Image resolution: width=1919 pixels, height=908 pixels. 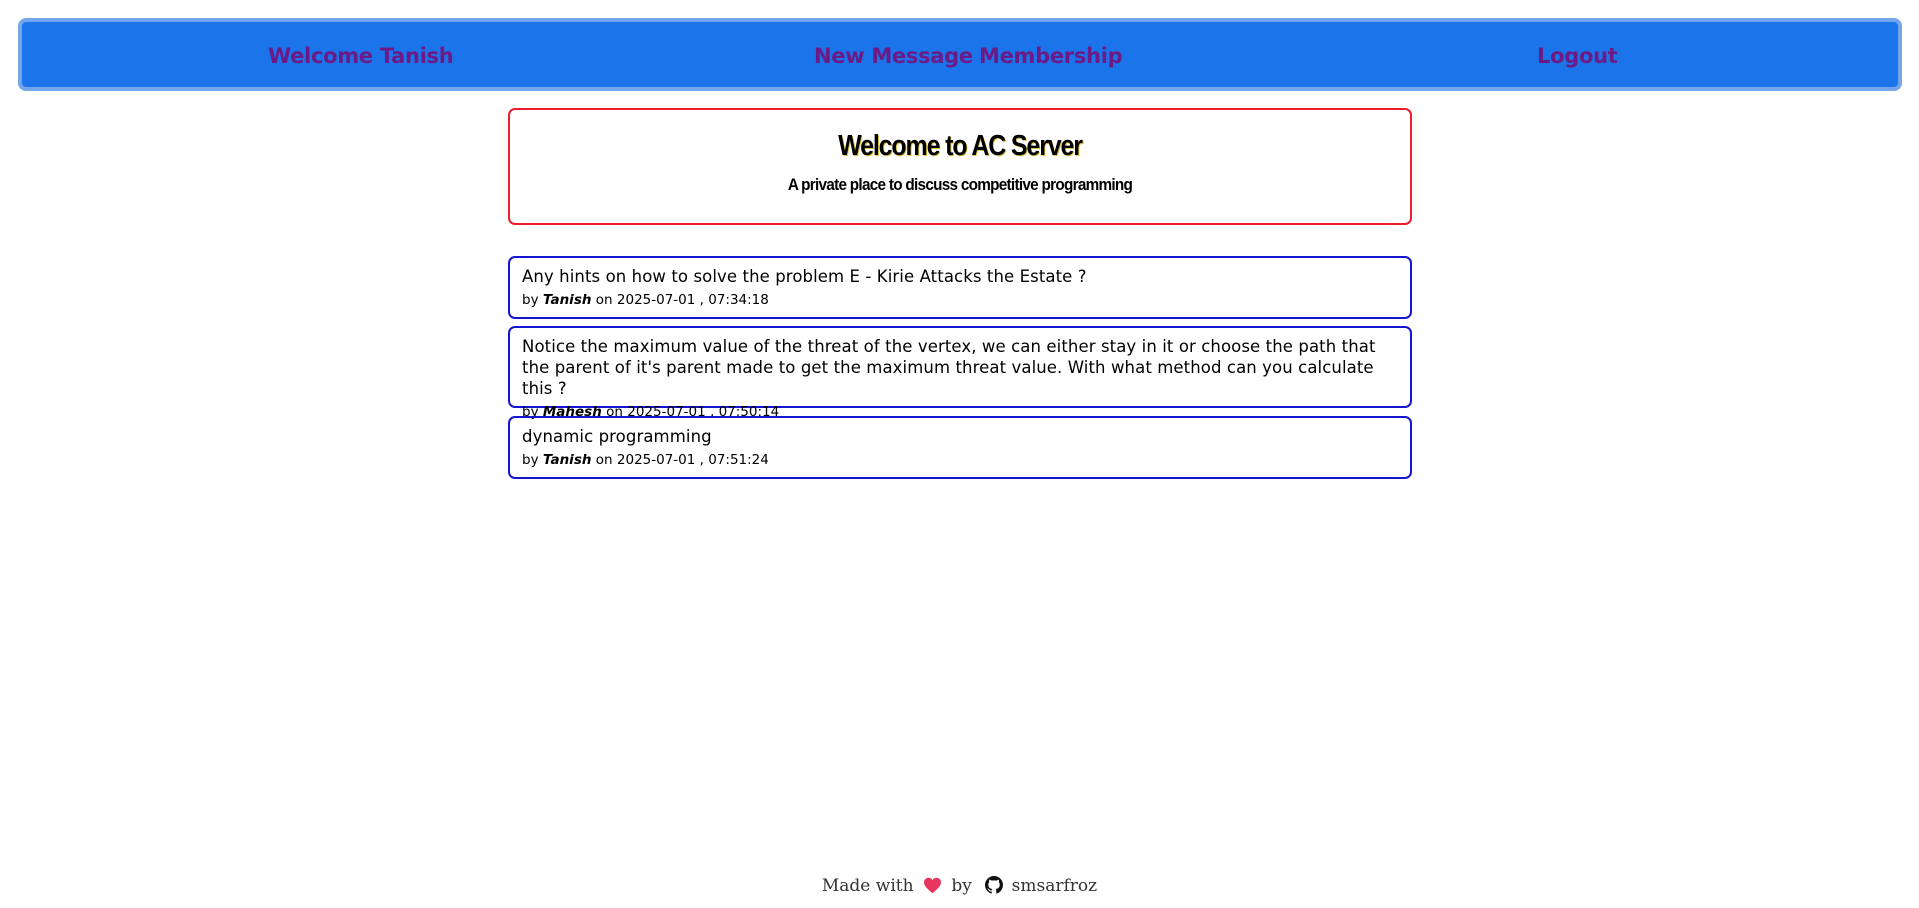 What do you see at coordinates (893, 56) in the screenshot?
I see `new-message-link: New Message` at bounding box center [893, 56].